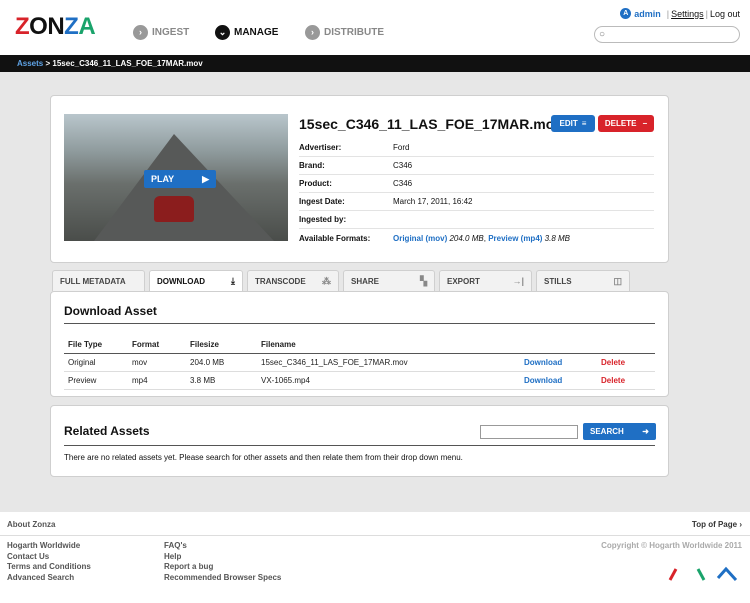 The height and width of the screenshot is (603, 750). I want to click on settings-link: Settings, so click(687, 14).